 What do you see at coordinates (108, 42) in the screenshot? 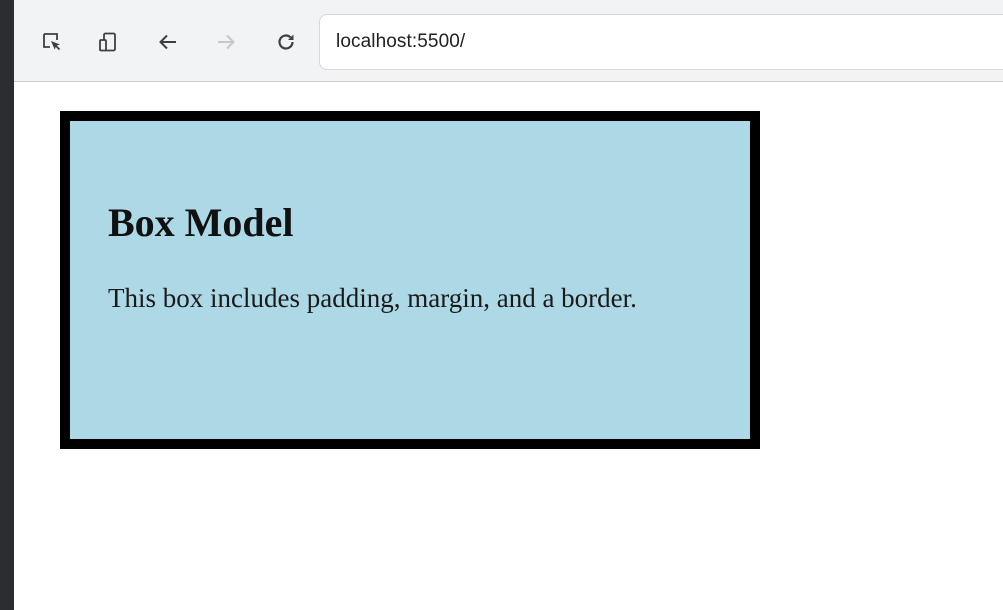
I see `device-toolbar-icon` at bounding box center [108, 42].